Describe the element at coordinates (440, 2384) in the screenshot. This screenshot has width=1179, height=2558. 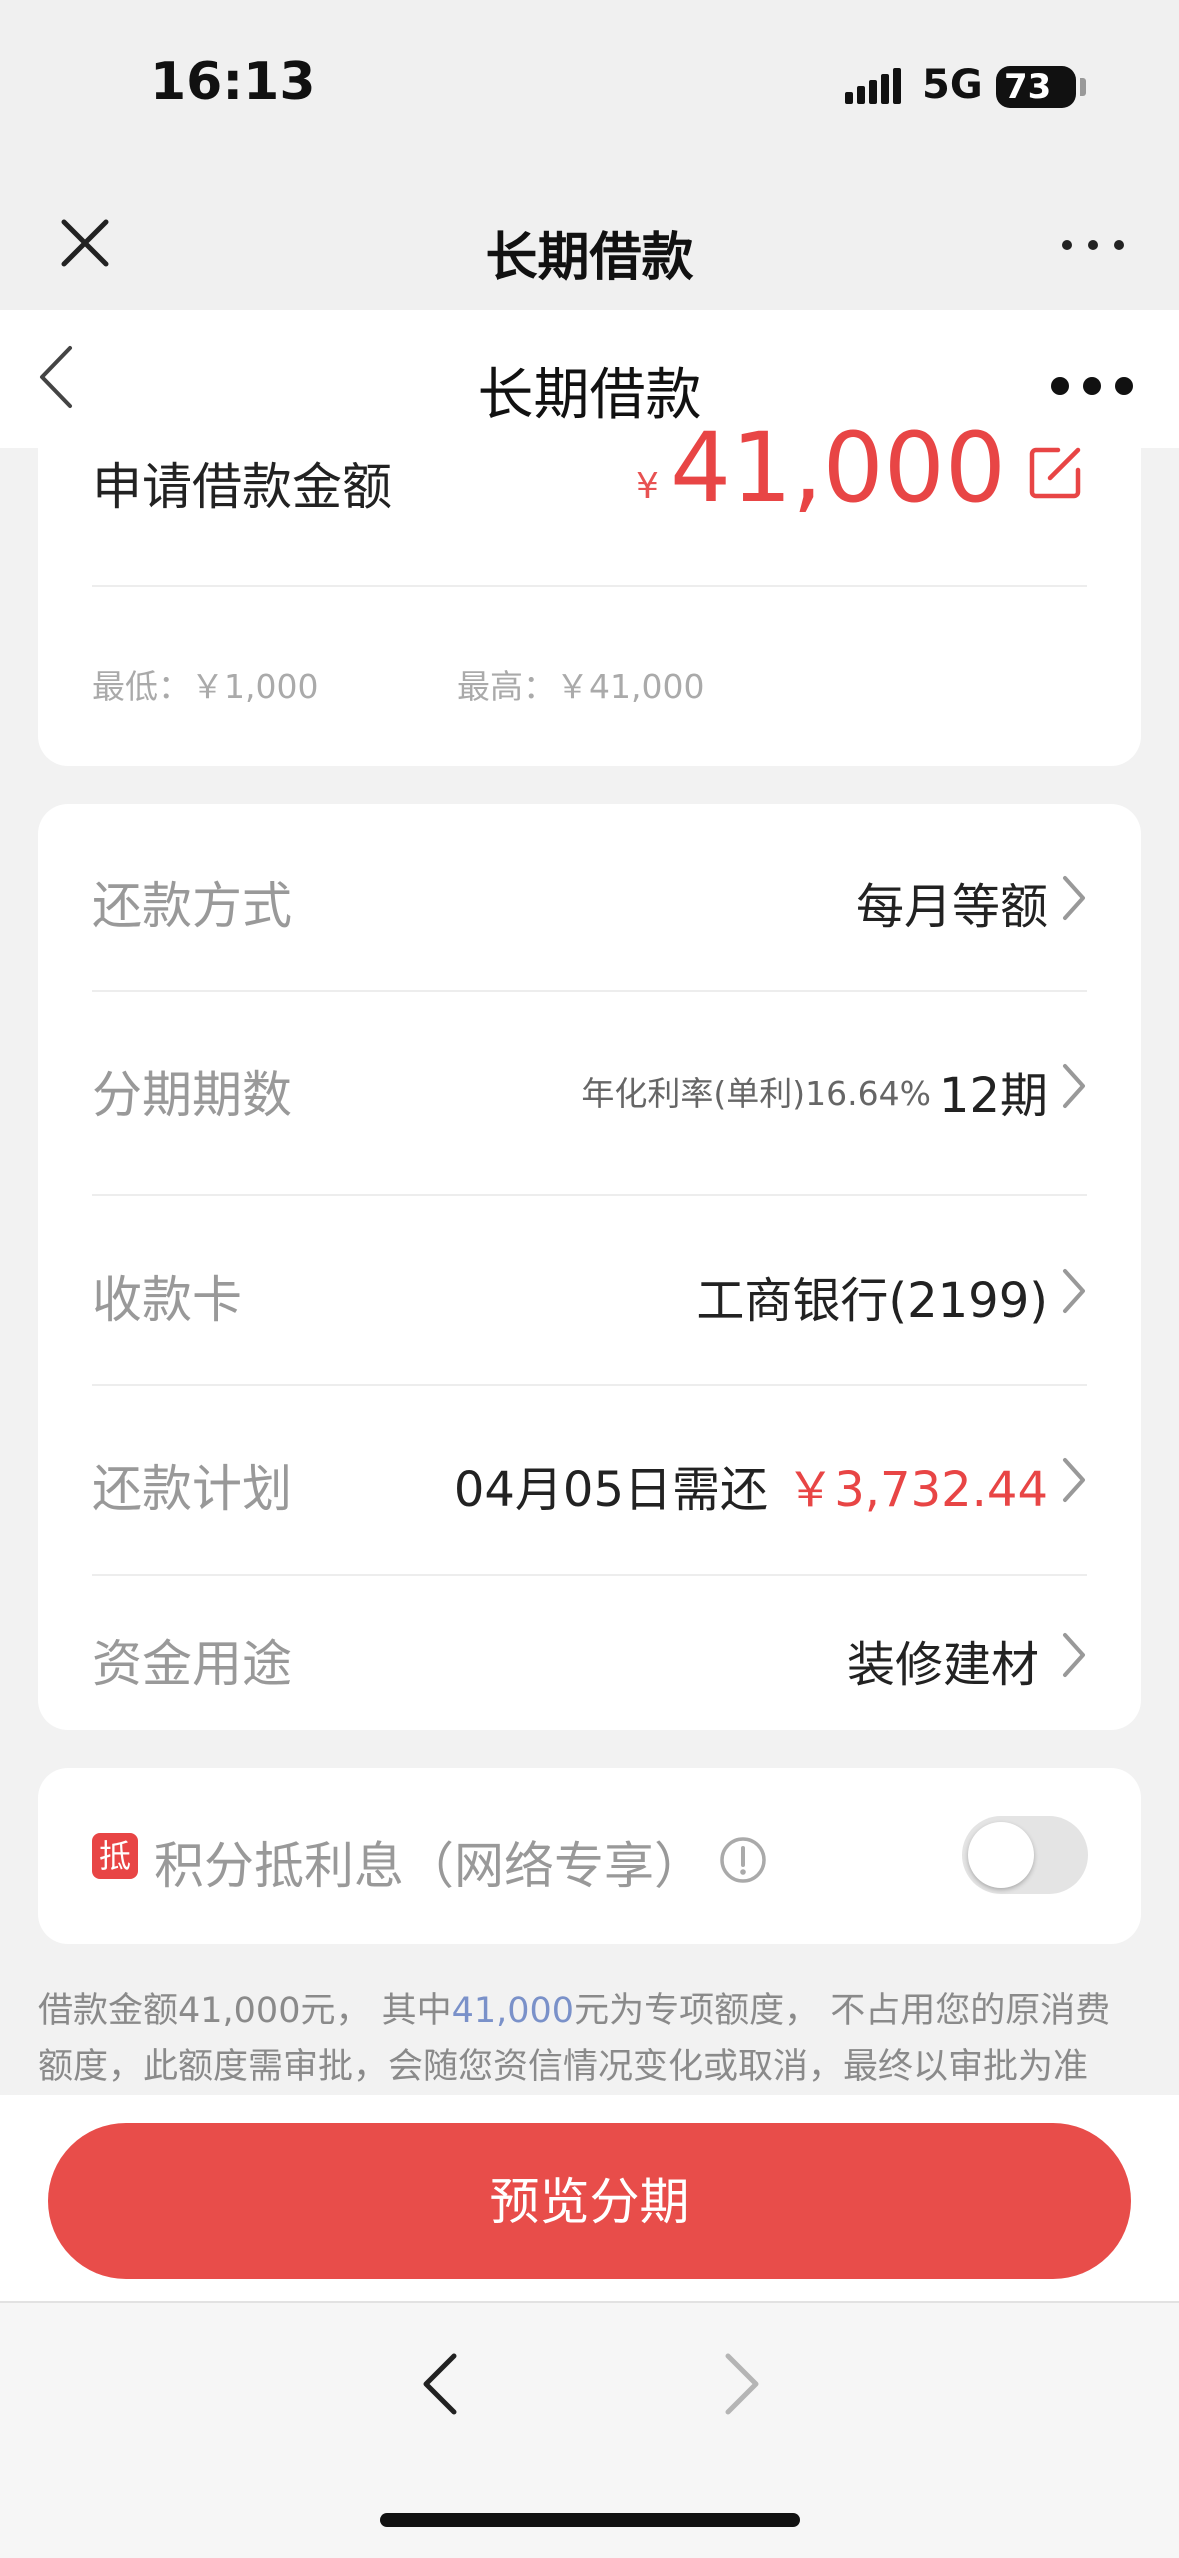
I see `browser-back-icon` at that location.